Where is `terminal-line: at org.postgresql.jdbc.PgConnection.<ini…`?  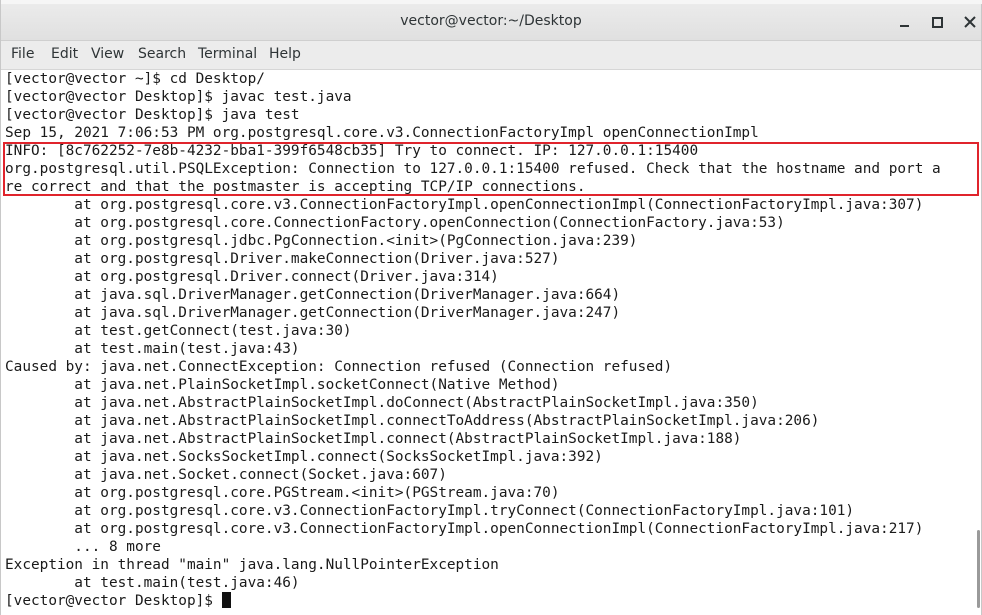
terminal-line: at org.postgresql.jdbc.PgConnection.<ini… is located at coordinates (321, 241).